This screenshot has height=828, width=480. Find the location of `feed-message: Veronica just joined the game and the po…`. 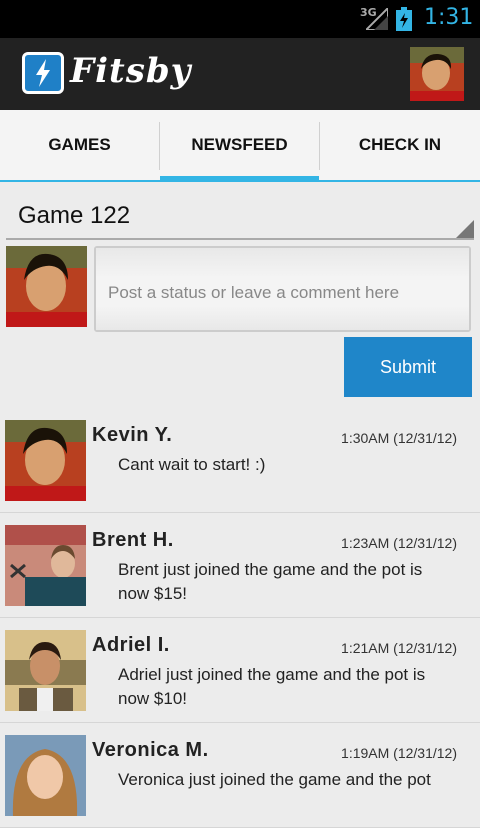

feed-message: Veronica just joined the game and the po… is located at coordinates (274, 779).